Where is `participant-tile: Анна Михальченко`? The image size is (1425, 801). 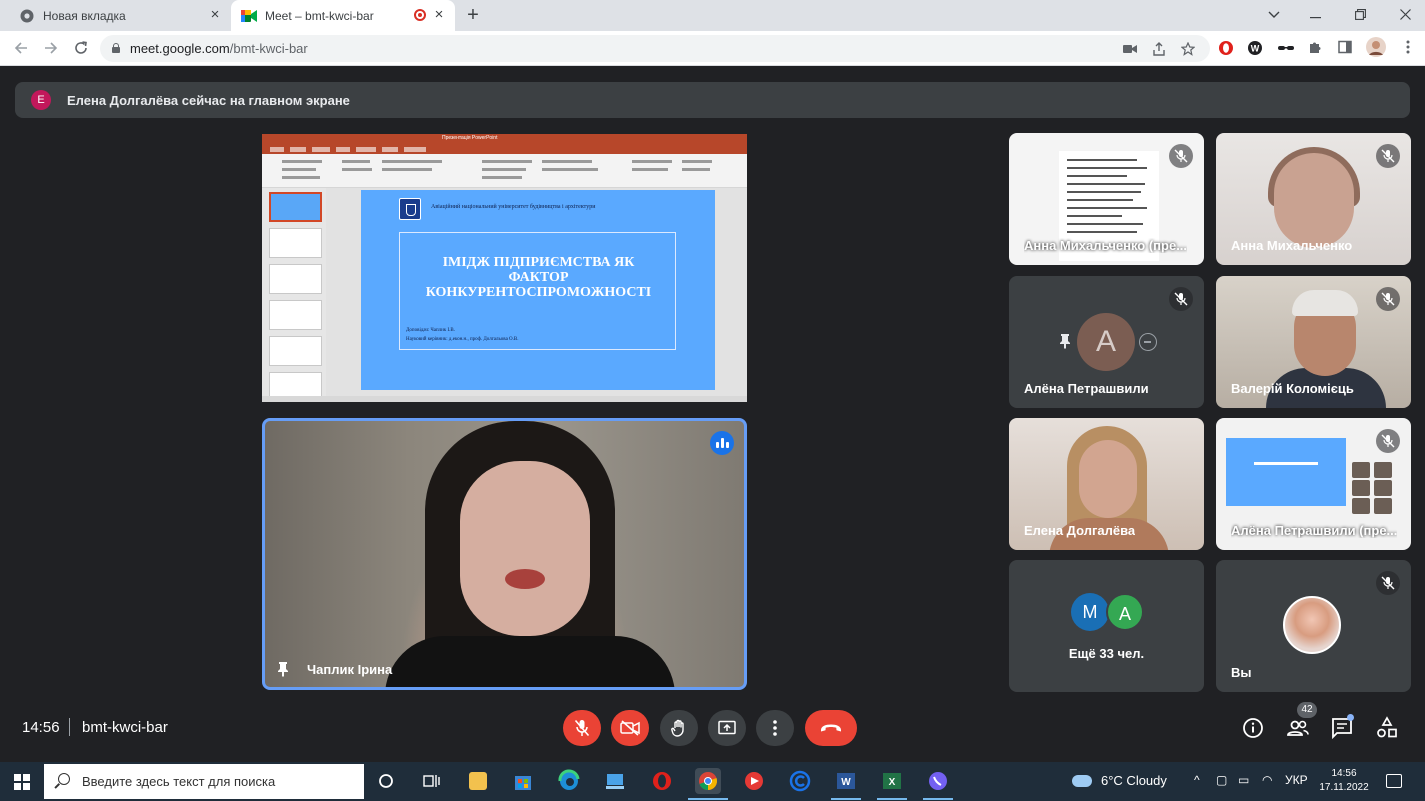 participant-tile: Анна Михальченко is located at coordinates (1313, 199).